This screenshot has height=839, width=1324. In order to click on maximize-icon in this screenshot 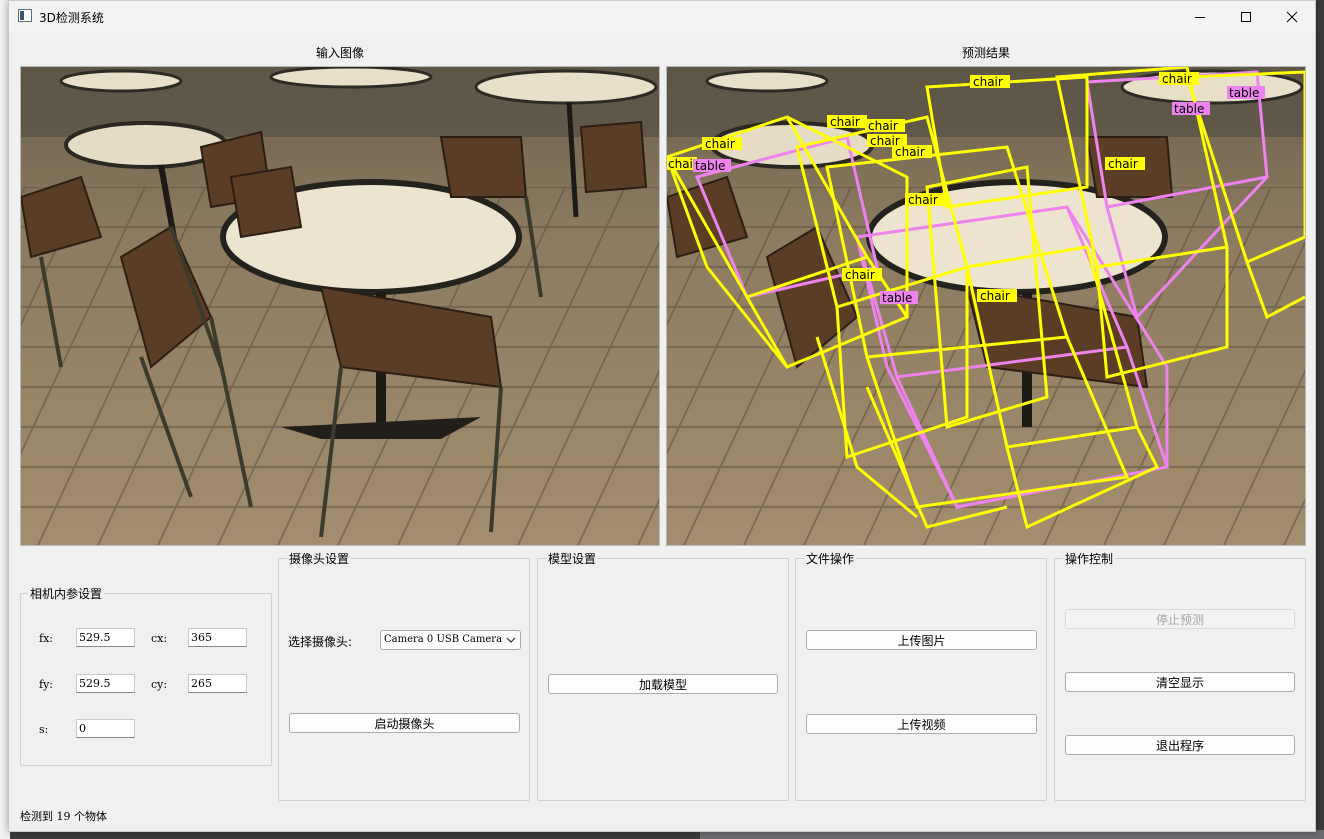, I will do `click(1246, 16)`.